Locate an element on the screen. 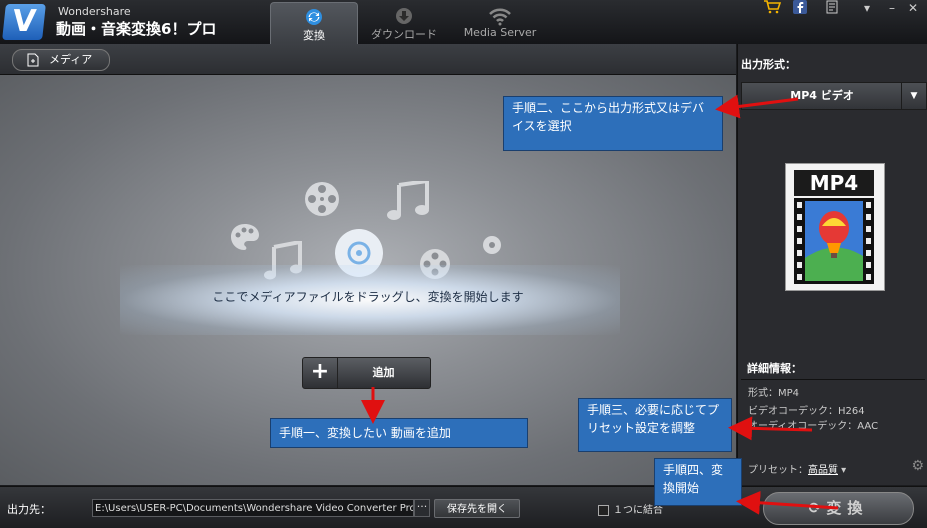 This screenshot has height=528, width=927. logo-letter: V is located at coordinates (24, 21).